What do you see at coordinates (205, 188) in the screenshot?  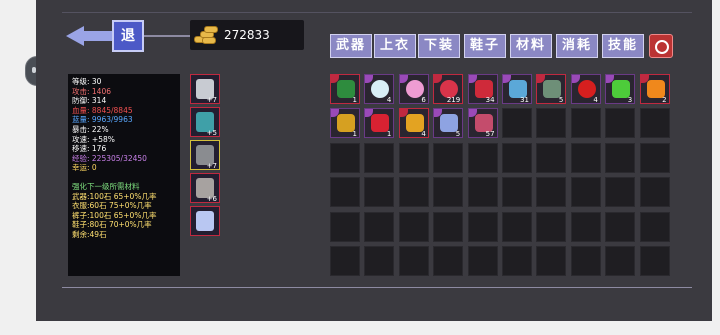 I see `shoes-slot: +6` at bounding box center [205, 188].